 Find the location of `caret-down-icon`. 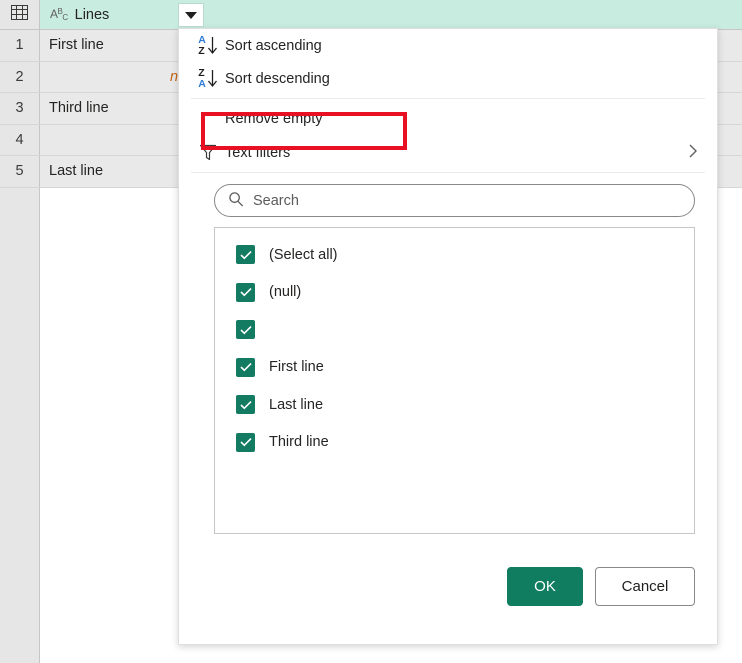

caret-down-icon is located at coordinates (191, 15).